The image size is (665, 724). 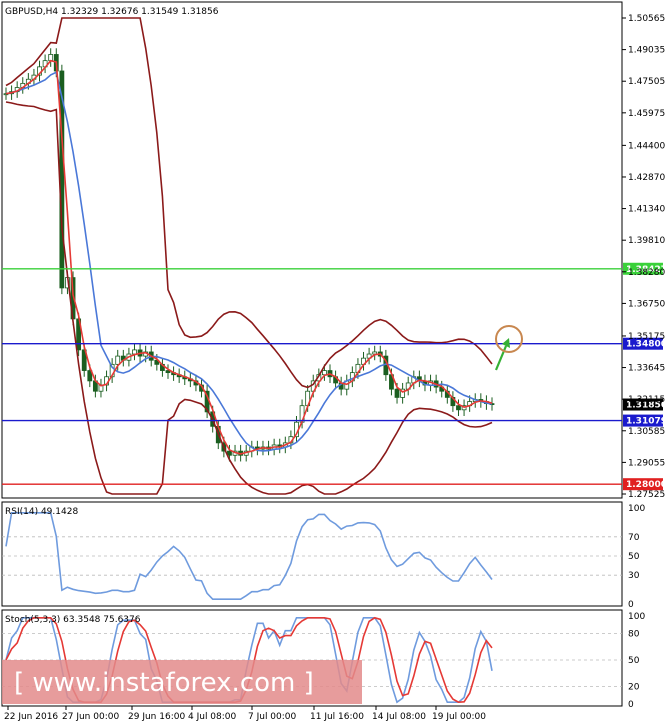 What do you see at coordinates (312, 554) in the screenshot?
I see `rsi-pane-frame` at bounding box center [312, 554].